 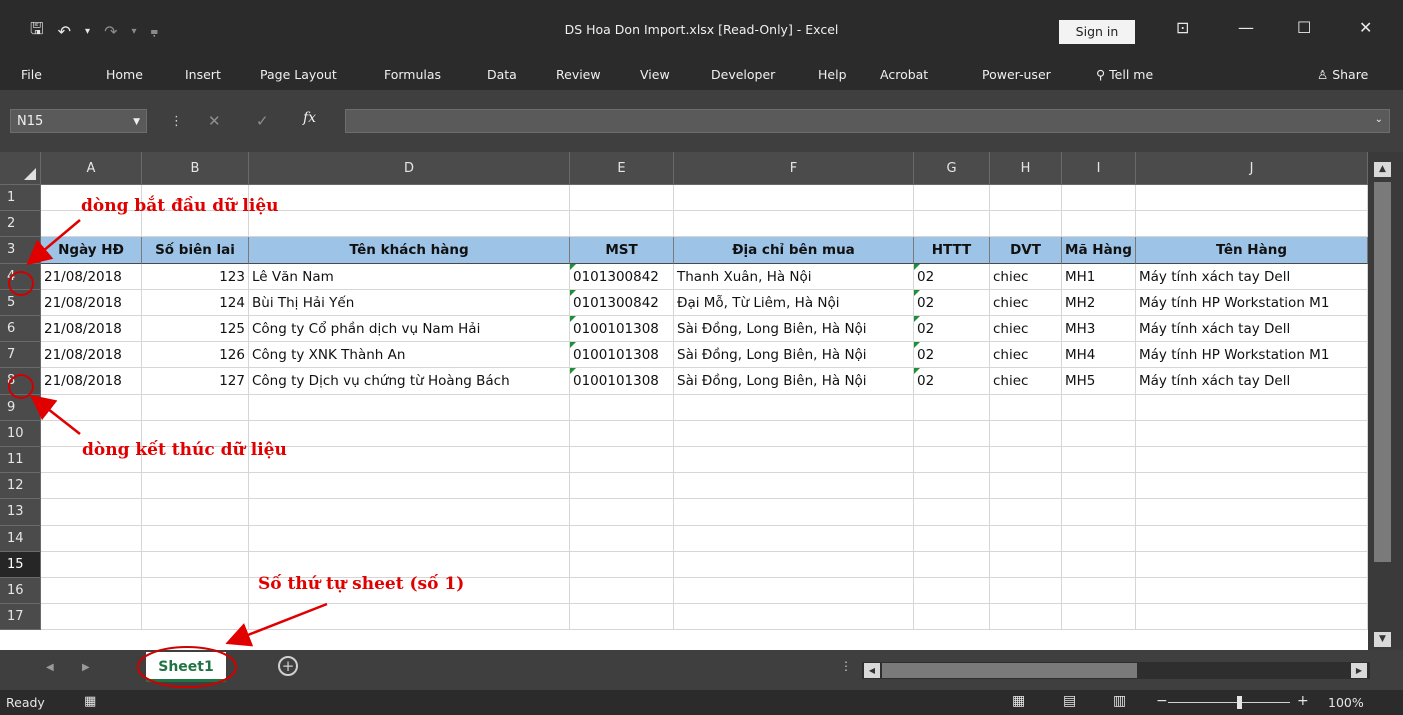 What do you see at coordinates (1346, 702) in the screenshot?
I see `zoom-level: 100%` at bounding box center [1346, 702].